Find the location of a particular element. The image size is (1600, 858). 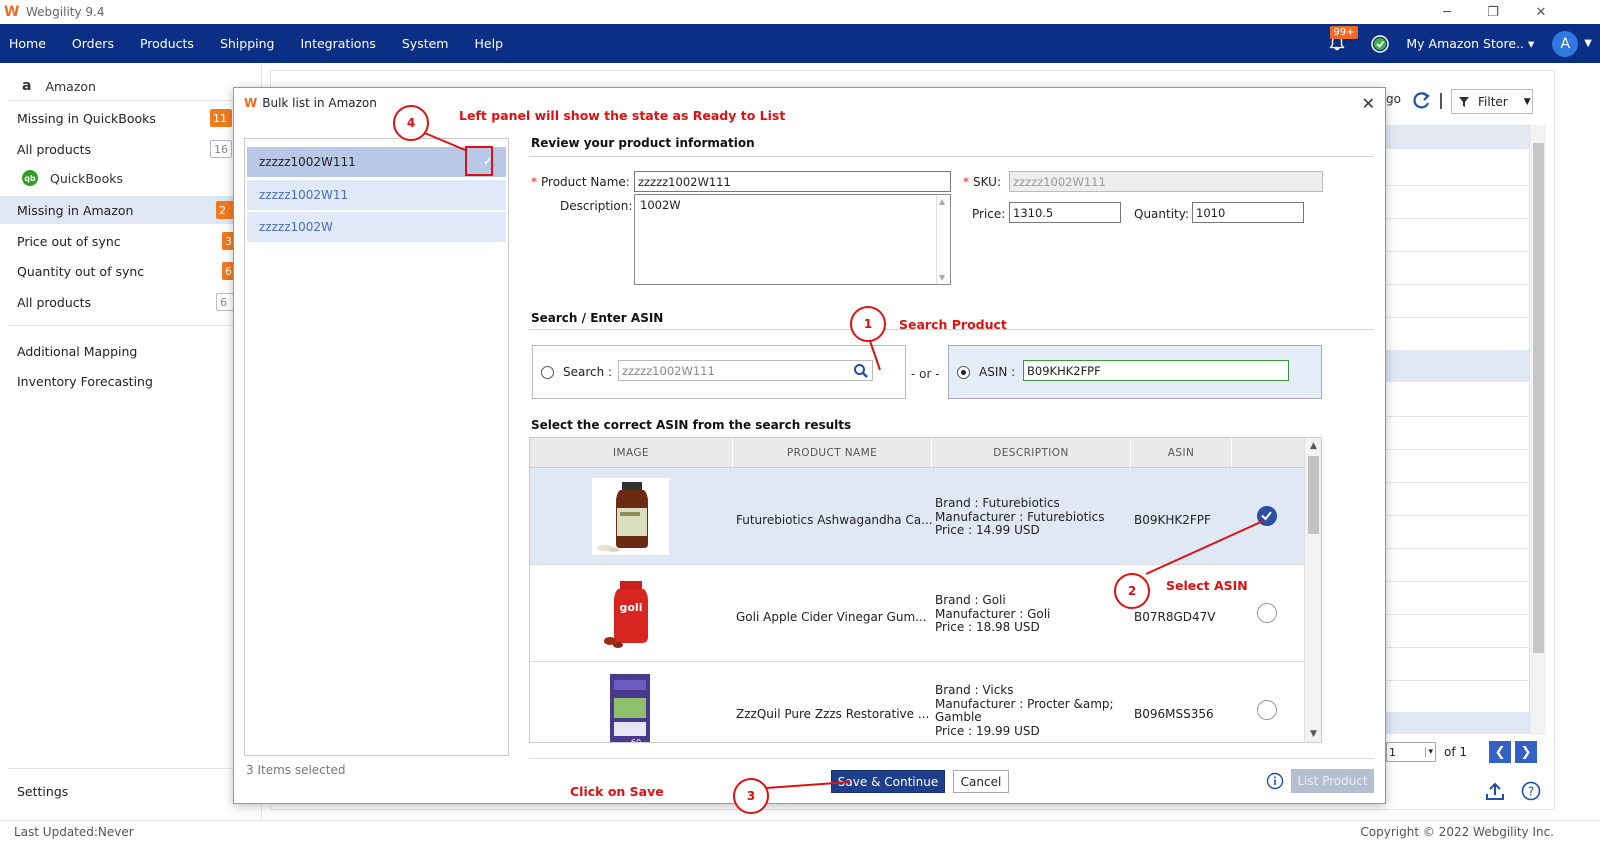

sidebar-item-price-out-of-sync: Price out of sync 3 is located at coordinates (125, 241).